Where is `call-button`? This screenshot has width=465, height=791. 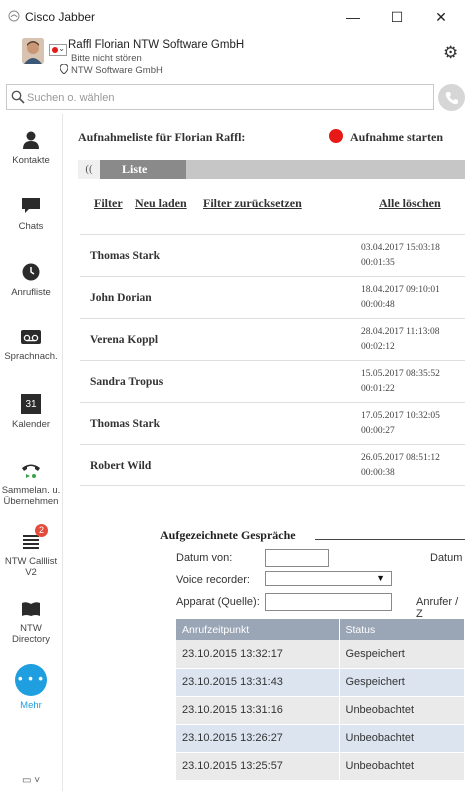 call-button is located at coordinates (451, 97).